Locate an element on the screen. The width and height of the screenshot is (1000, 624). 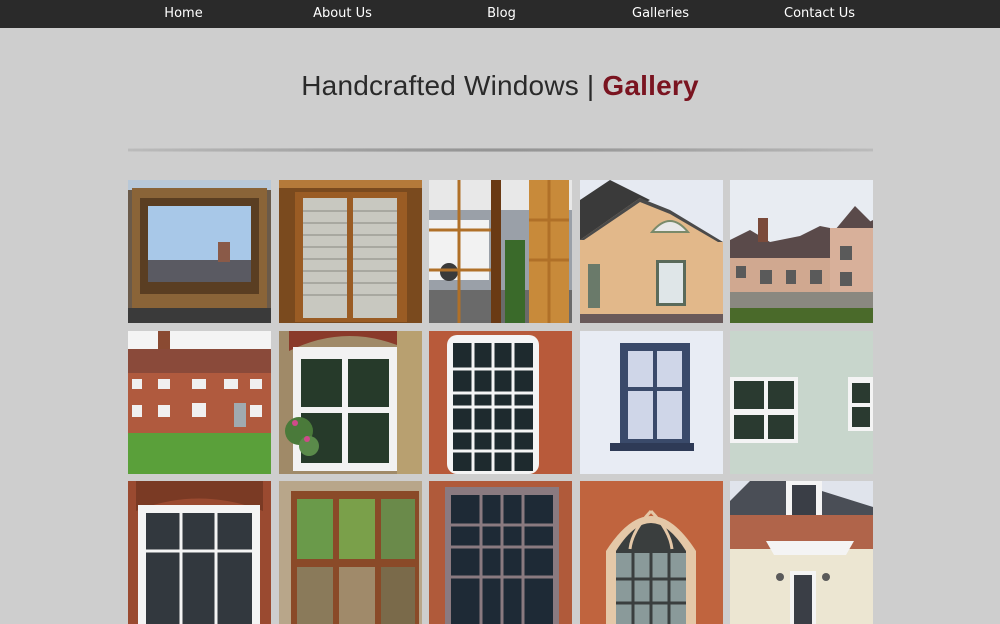
brick-terrace-photo-icon is located at coordinates (199, 402).